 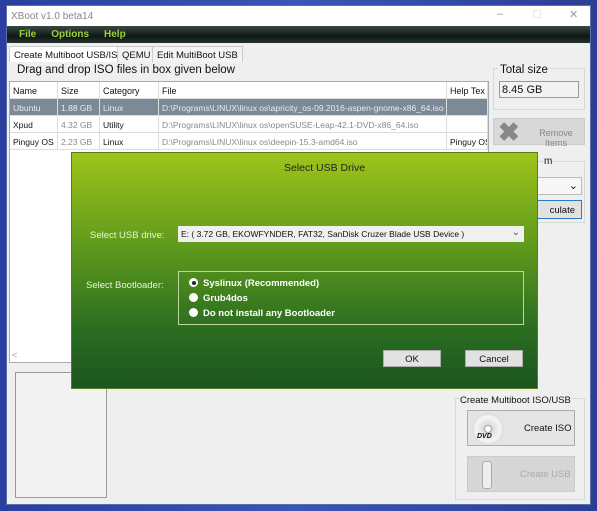 I want to click on window-title: XBoot v1.0 beta14, so click(x=52, y=16).